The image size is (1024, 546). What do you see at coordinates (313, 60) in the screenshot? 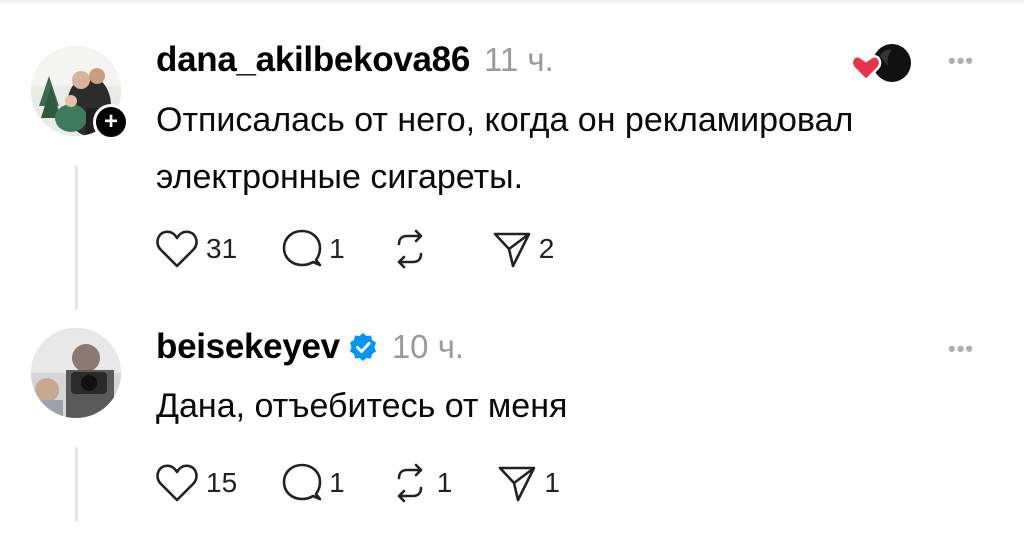
I see `username: dana_akilbekova86` at bounding box center [313, 60].